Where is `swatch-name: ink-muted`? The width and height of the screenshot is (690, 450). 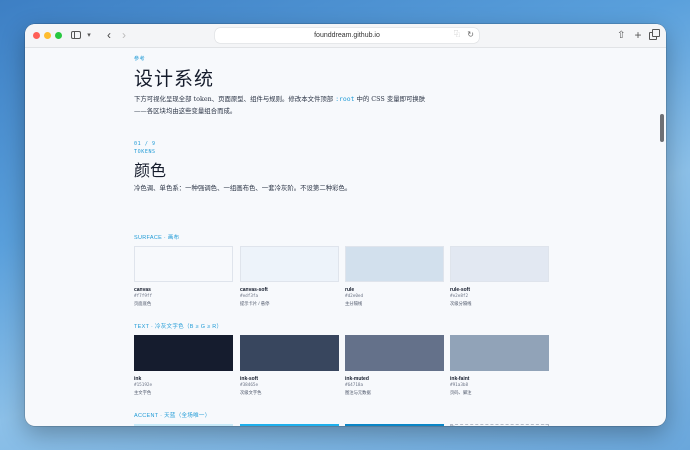 swatch-name: ink-muted is located at coordinates (357, 379).